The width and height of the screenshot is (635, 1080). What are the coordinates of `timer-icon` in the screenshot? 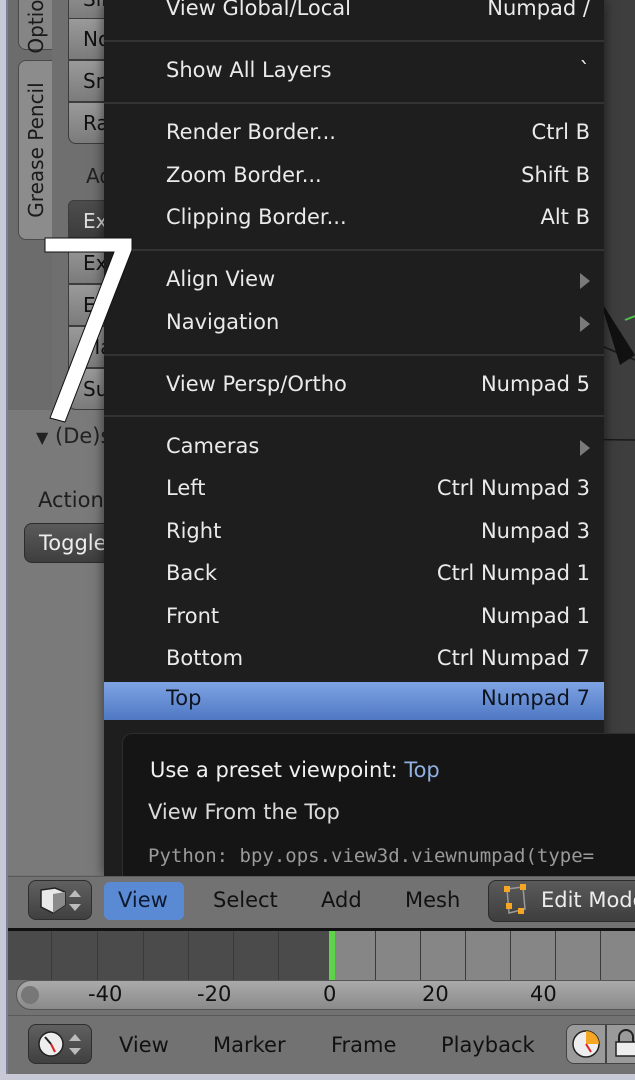 It's located at (586, 1044).